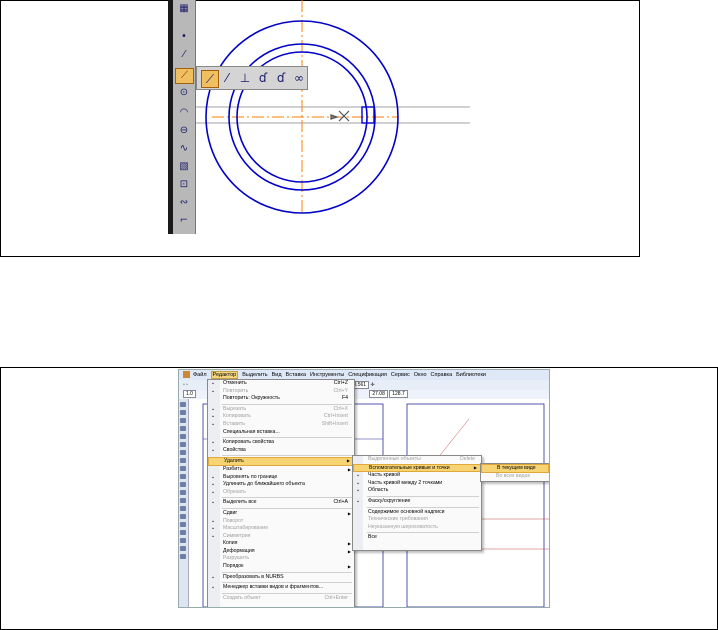  Describe the element at coordinates (240, 502) in the screenshot. I see `edit-menu-item-label: Выделить все` at that location.